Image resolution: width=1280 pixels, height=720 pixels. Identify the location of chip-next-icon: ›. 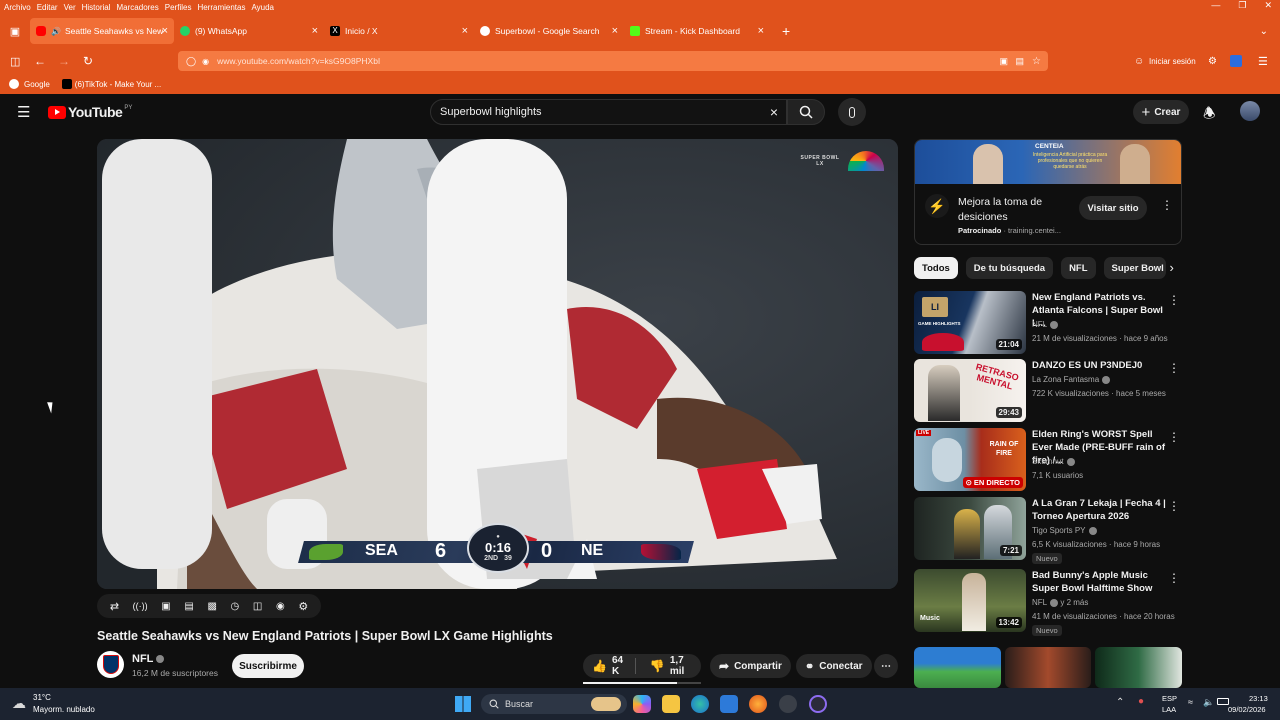
(1172, 269).